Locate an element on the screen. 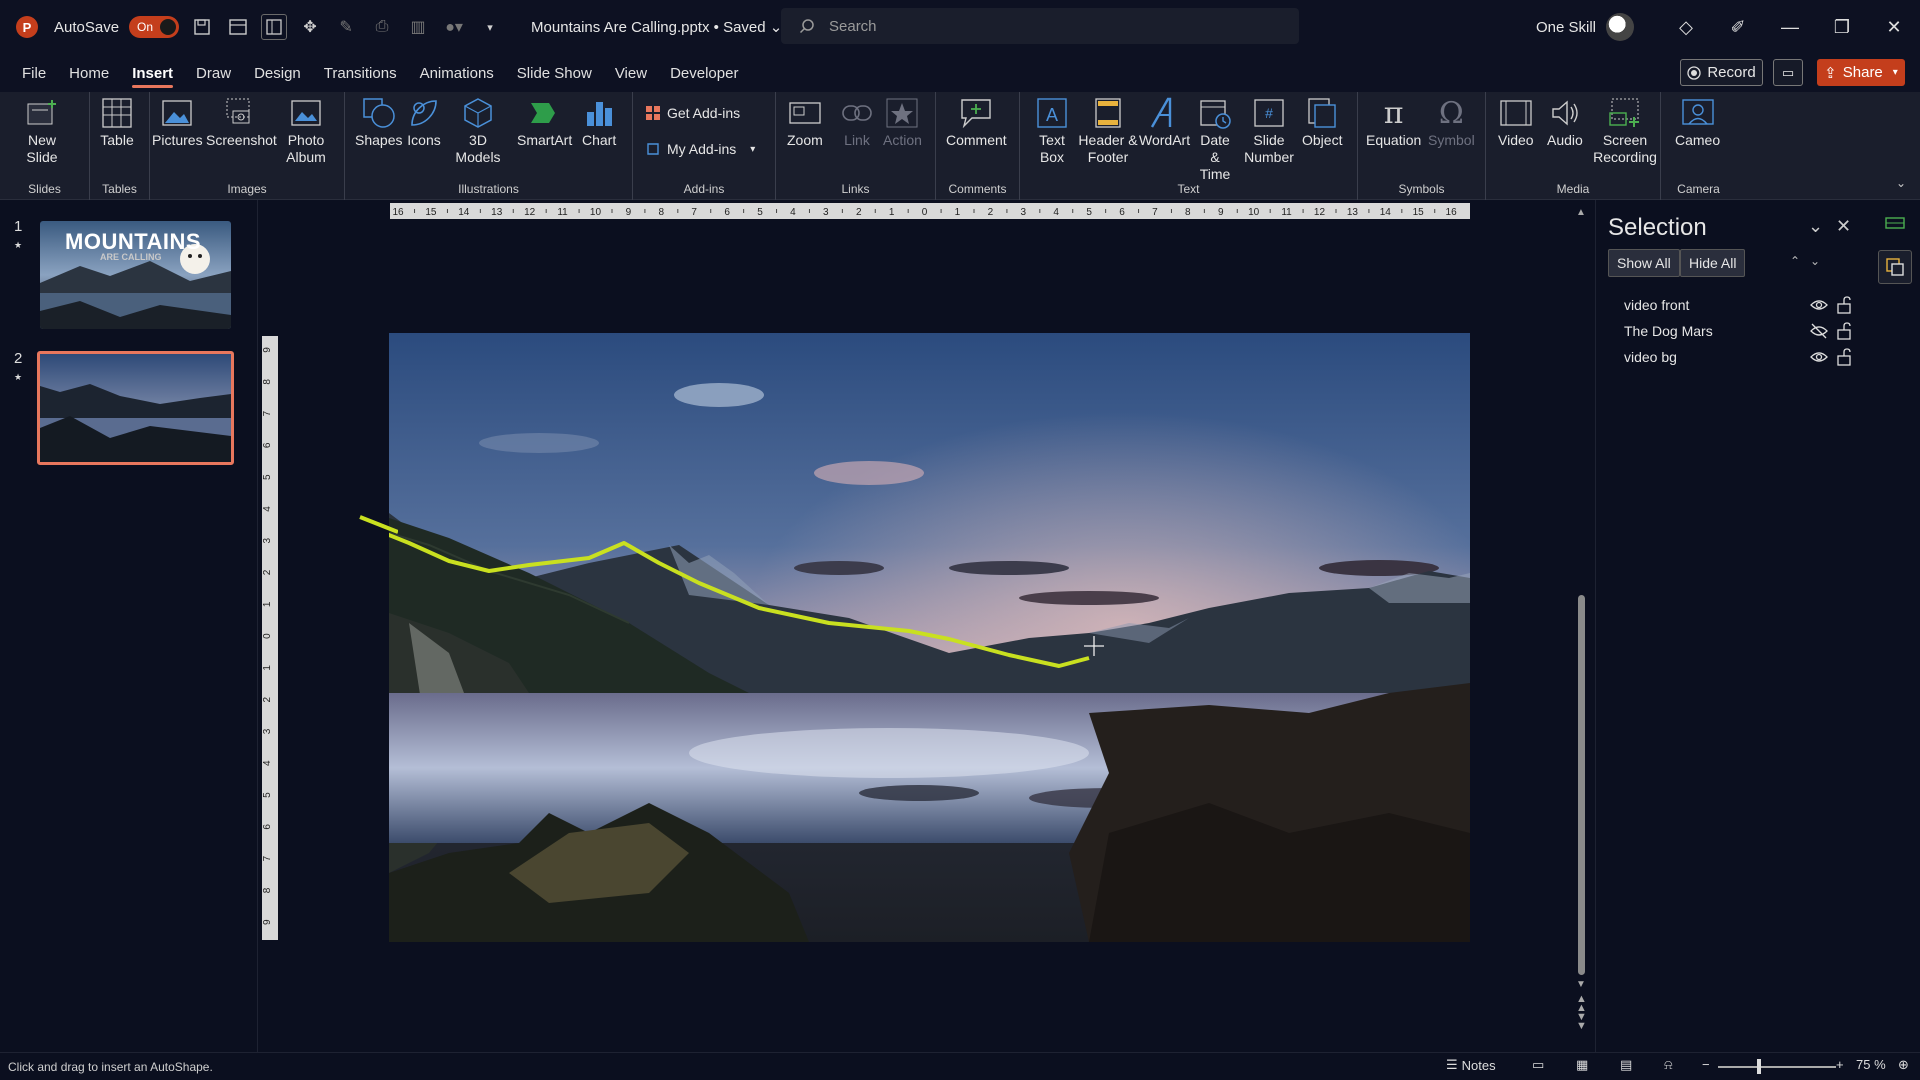 The width and height of the screenshot is (1920, 1080). tab-design: Design is located at coordinates (277, 73).